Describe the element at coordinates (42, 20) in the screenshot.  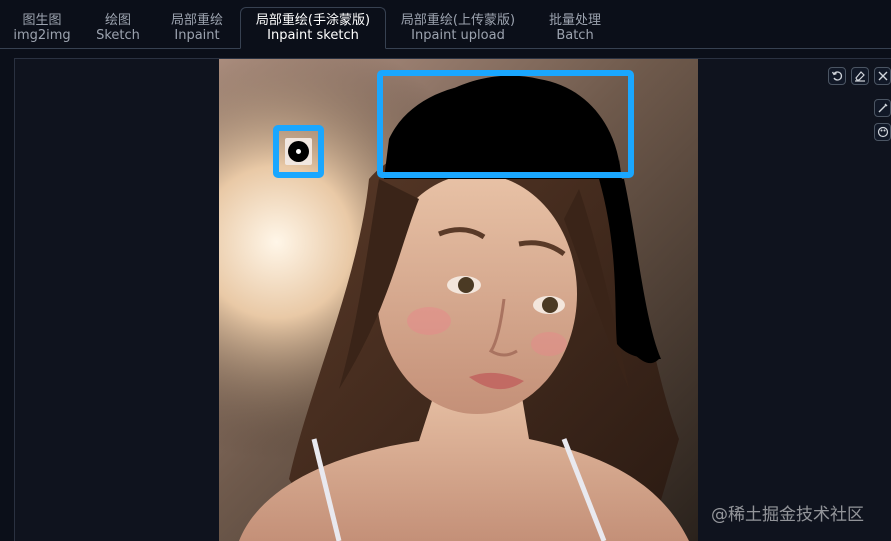
I see `tab-label-zh: 图生图` at that location.